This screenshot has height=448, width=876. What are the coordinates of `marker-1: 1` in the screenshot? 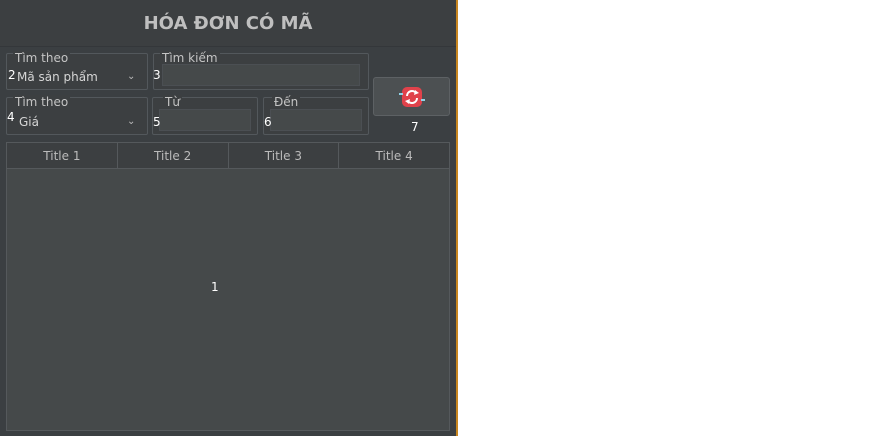 It's located at (215, 287).